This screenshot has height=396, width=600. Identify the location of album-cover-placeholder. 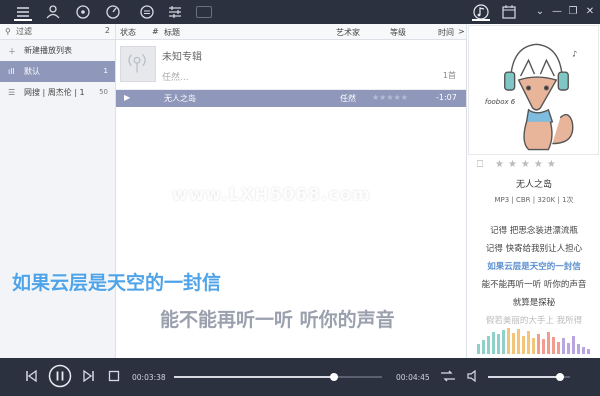
(138, 64).